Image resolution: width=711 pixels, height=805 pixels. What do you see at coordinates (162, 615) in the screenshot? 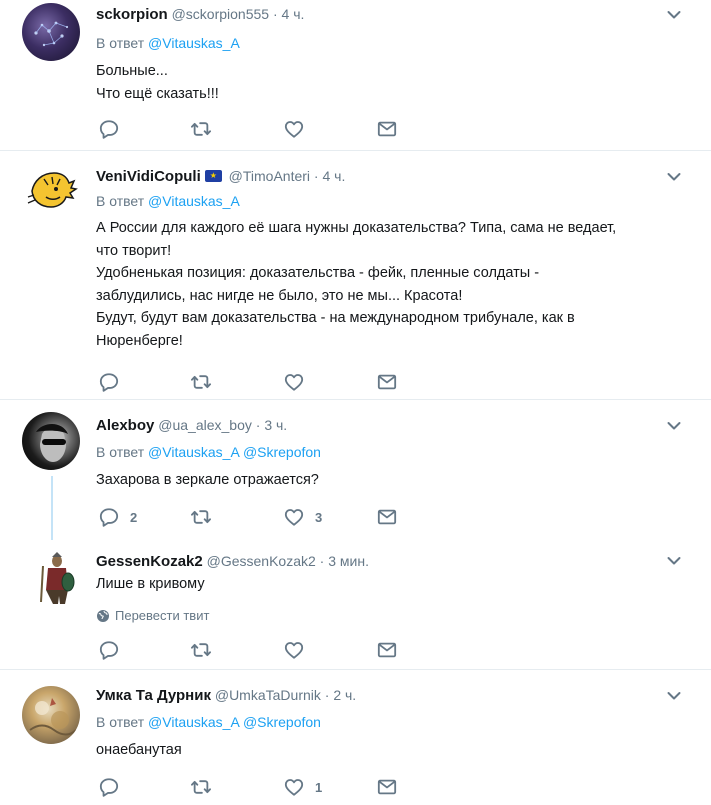
I see `translate-label: Перевести твит` at bounding box center [162, 615].